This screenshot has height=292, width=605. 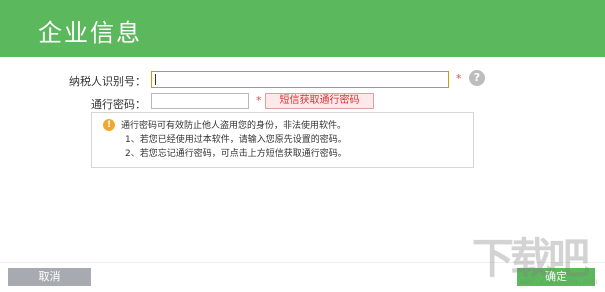 What do you see at coordinates (109, 125) in the screenshot?
I see `warning-icon: !` at bounding box center [109, 125].